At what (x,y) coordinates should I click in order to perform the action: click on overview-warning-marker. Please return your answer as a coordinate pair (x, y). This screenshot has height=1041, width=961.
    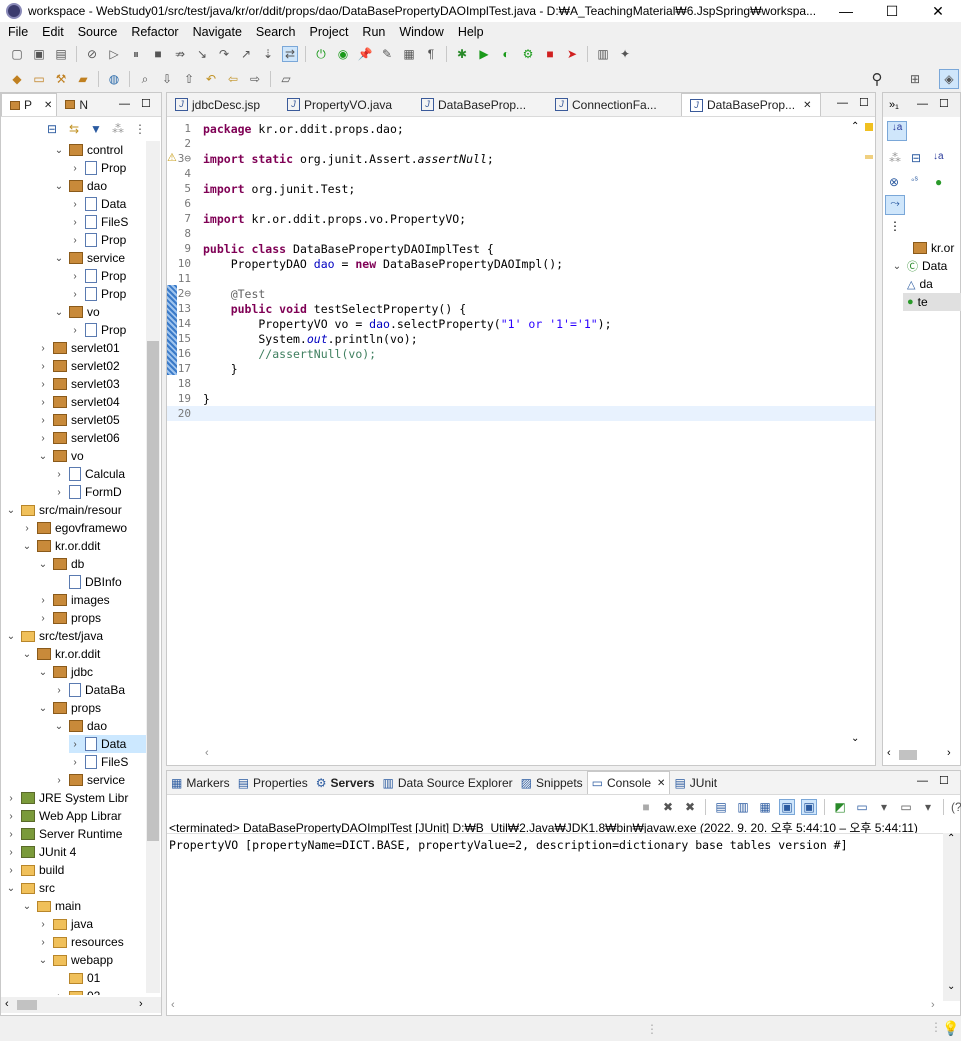
    Looking at the image, I should click on (869, 127).